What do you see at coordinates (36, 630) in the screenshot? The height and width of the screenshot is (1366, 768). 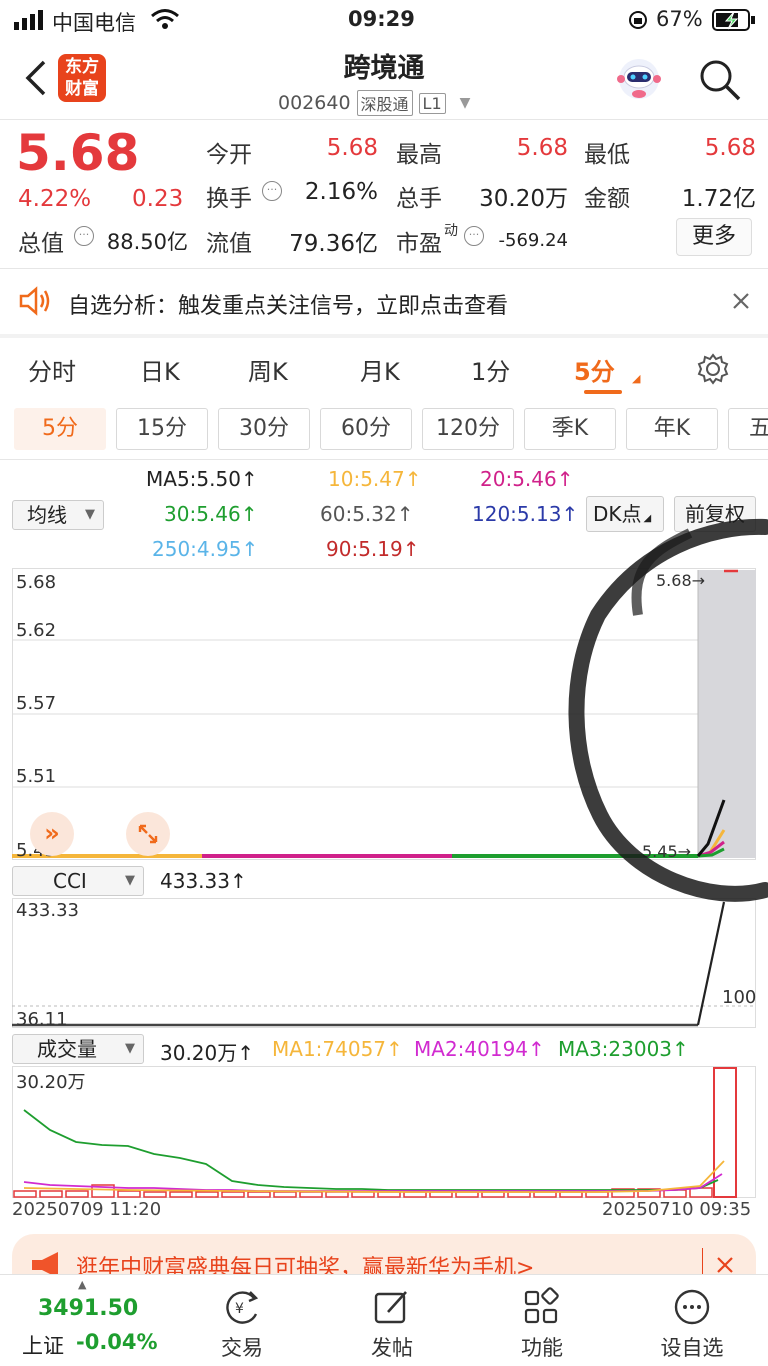 I see `y-label: 5.62` at bounding box center [36, 630].